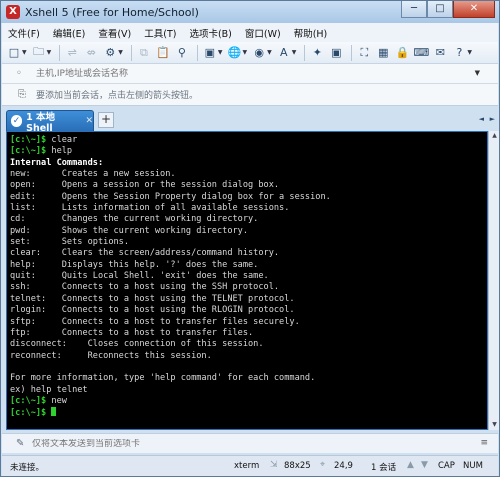  Describe the element at coordinates (469, 52) in the screenshot. I see `help-dropdown-icon: ▼` at that location.